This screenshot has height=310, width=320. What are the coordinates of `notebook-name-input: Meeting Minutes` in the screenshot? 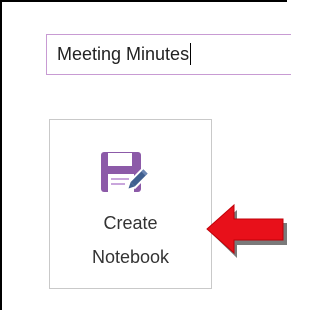 It's located at (168, 54).